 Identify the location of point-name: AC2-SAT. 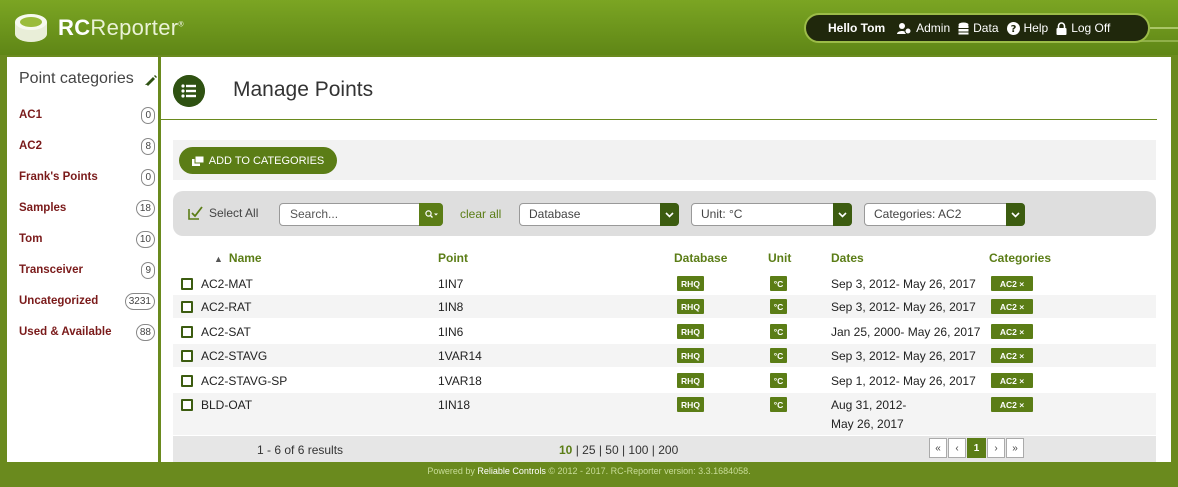
(226, 332).